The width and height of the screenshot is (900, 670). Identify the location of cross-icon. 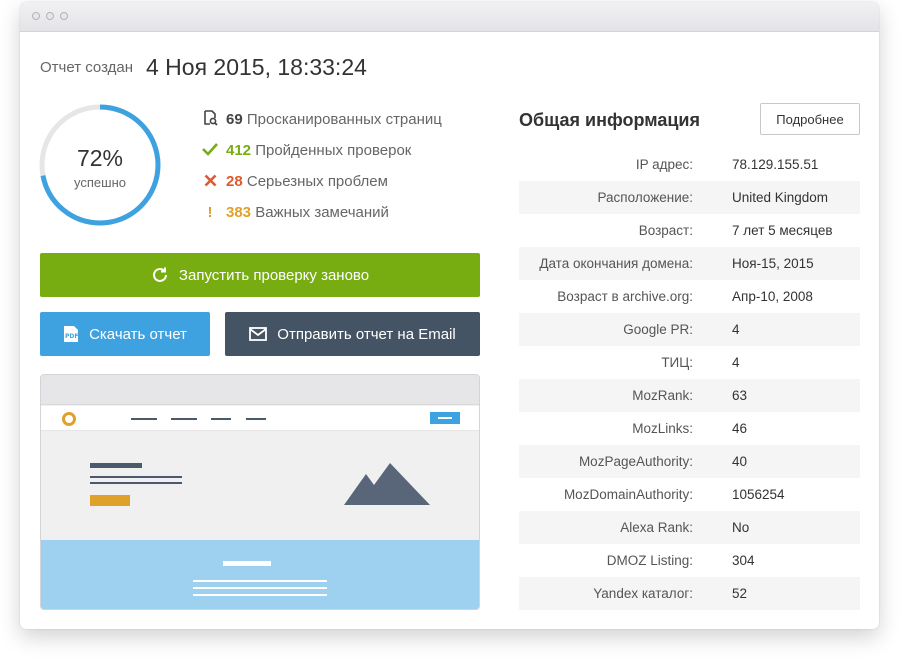
(210, 182).